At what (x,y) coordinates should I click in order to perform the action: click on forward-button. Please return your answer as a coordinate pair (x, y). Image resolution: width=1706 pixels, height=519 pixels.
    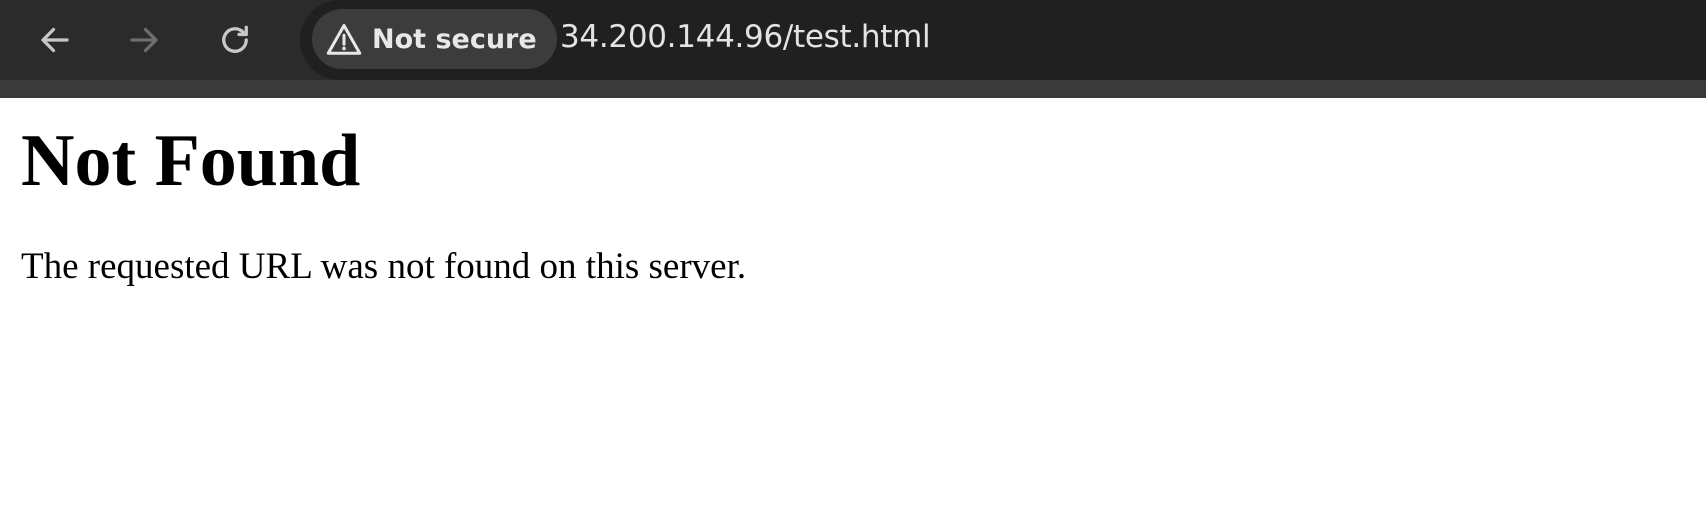
    Looking at the image, I should click on (144, 40).